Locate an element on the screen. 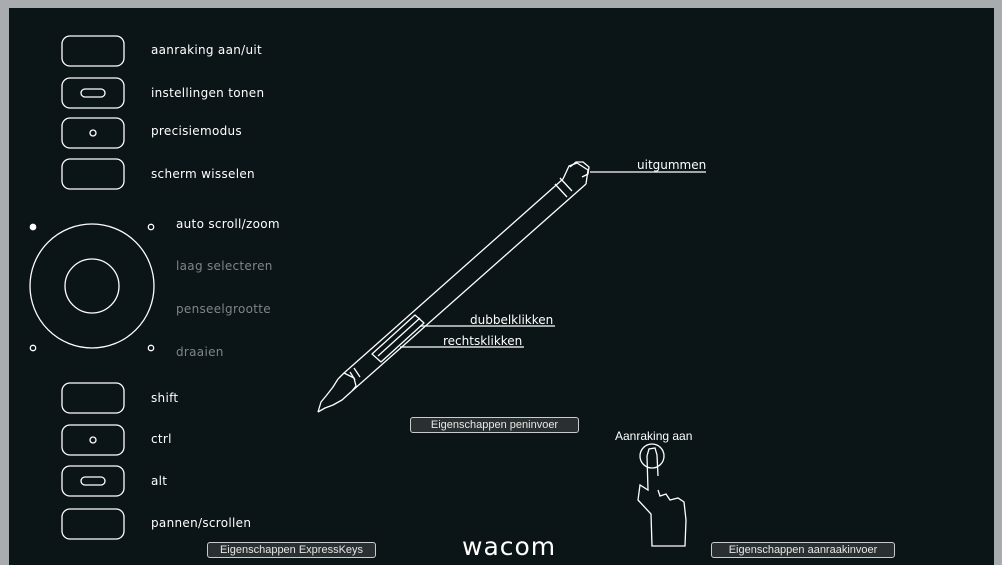 The image size is (1002, 565). touch-hand-icon is located at coordinates (662, 495).